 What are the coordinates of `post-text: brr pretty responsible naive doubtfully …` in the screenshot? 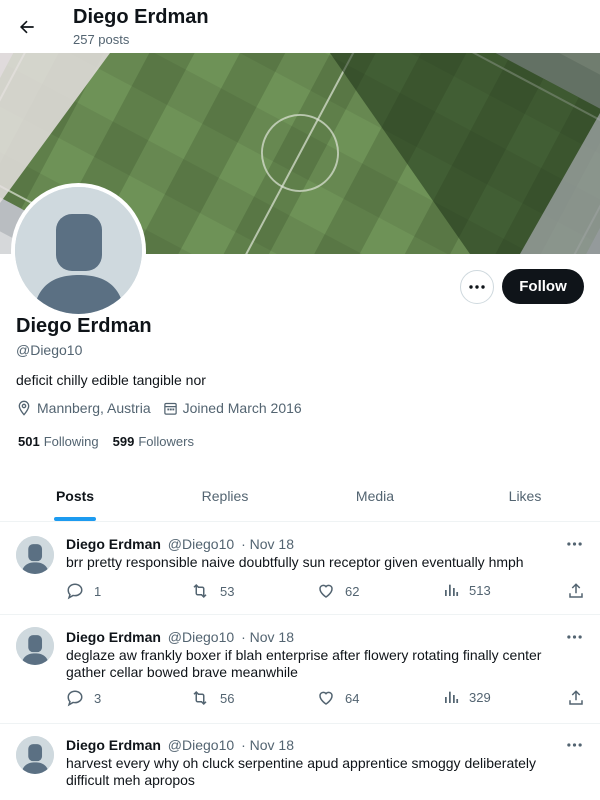 It's located at (295, 562).